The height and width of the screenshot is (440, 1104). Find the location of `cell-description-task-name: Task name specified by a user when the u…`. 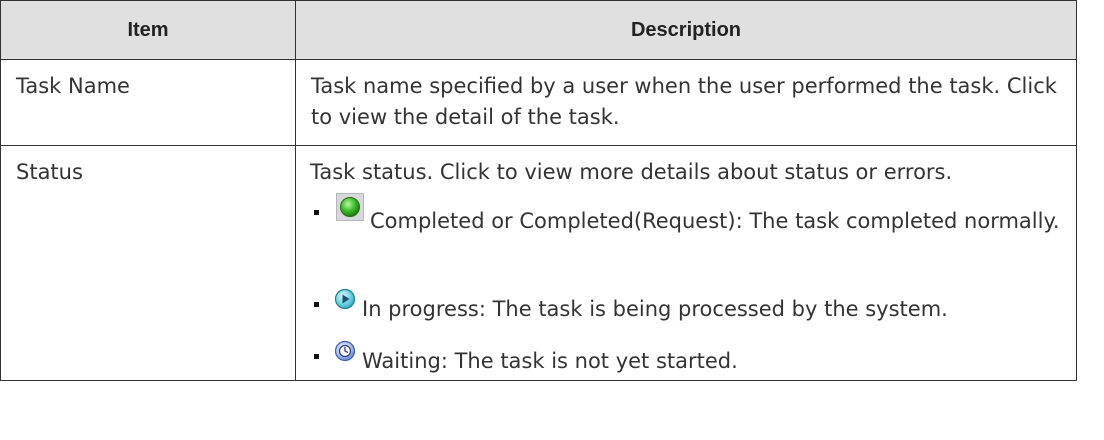

cell-description-task-name: Task name specified by a user when the u… is located at coordinates (686, 102).